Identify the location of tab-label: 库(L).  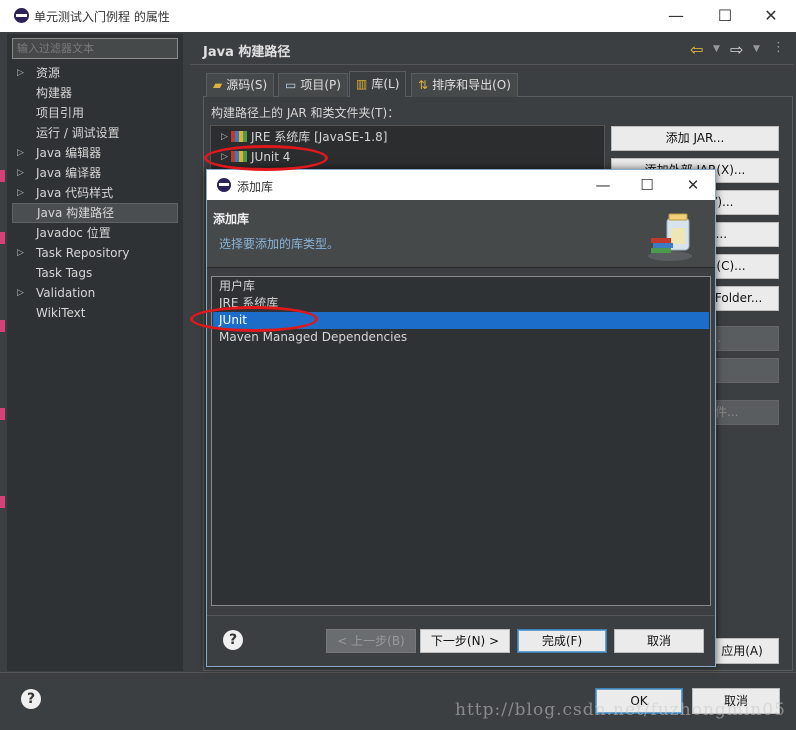
(385, 84).